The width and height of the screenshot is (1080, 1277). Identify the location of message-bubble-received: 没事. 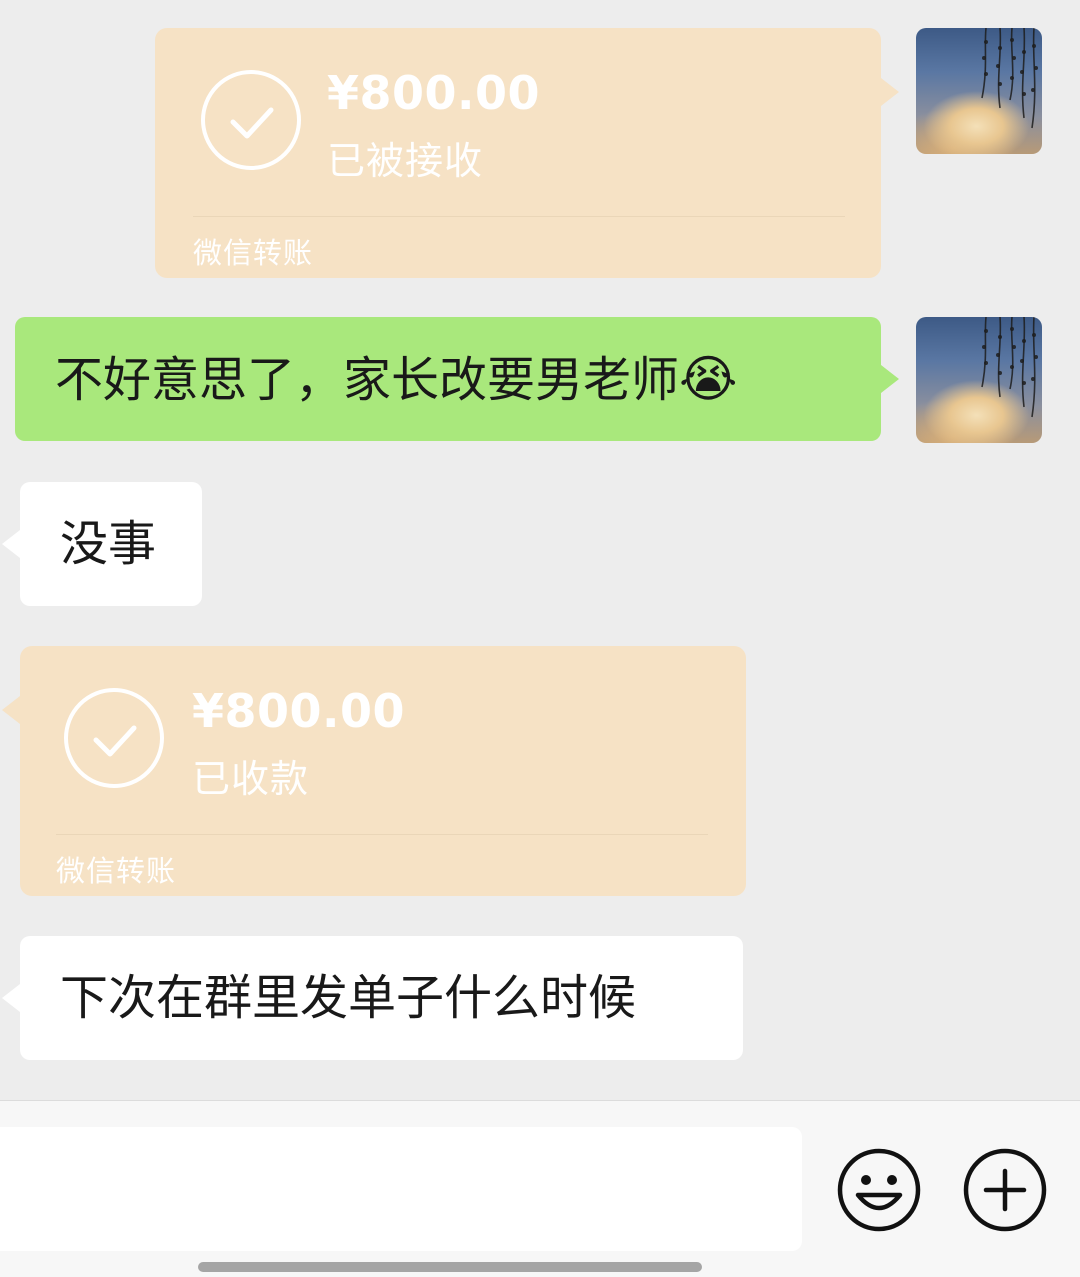
(102, 544).